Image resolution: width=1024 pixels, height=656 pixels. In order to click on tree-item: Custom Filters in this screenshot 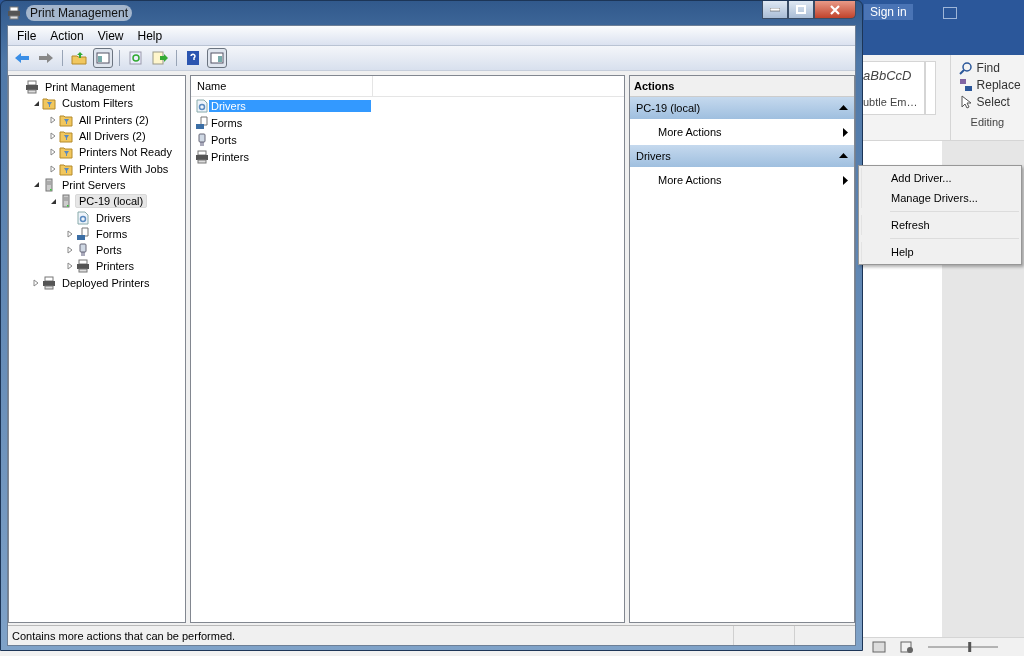, I will do `click(97, 103)`.